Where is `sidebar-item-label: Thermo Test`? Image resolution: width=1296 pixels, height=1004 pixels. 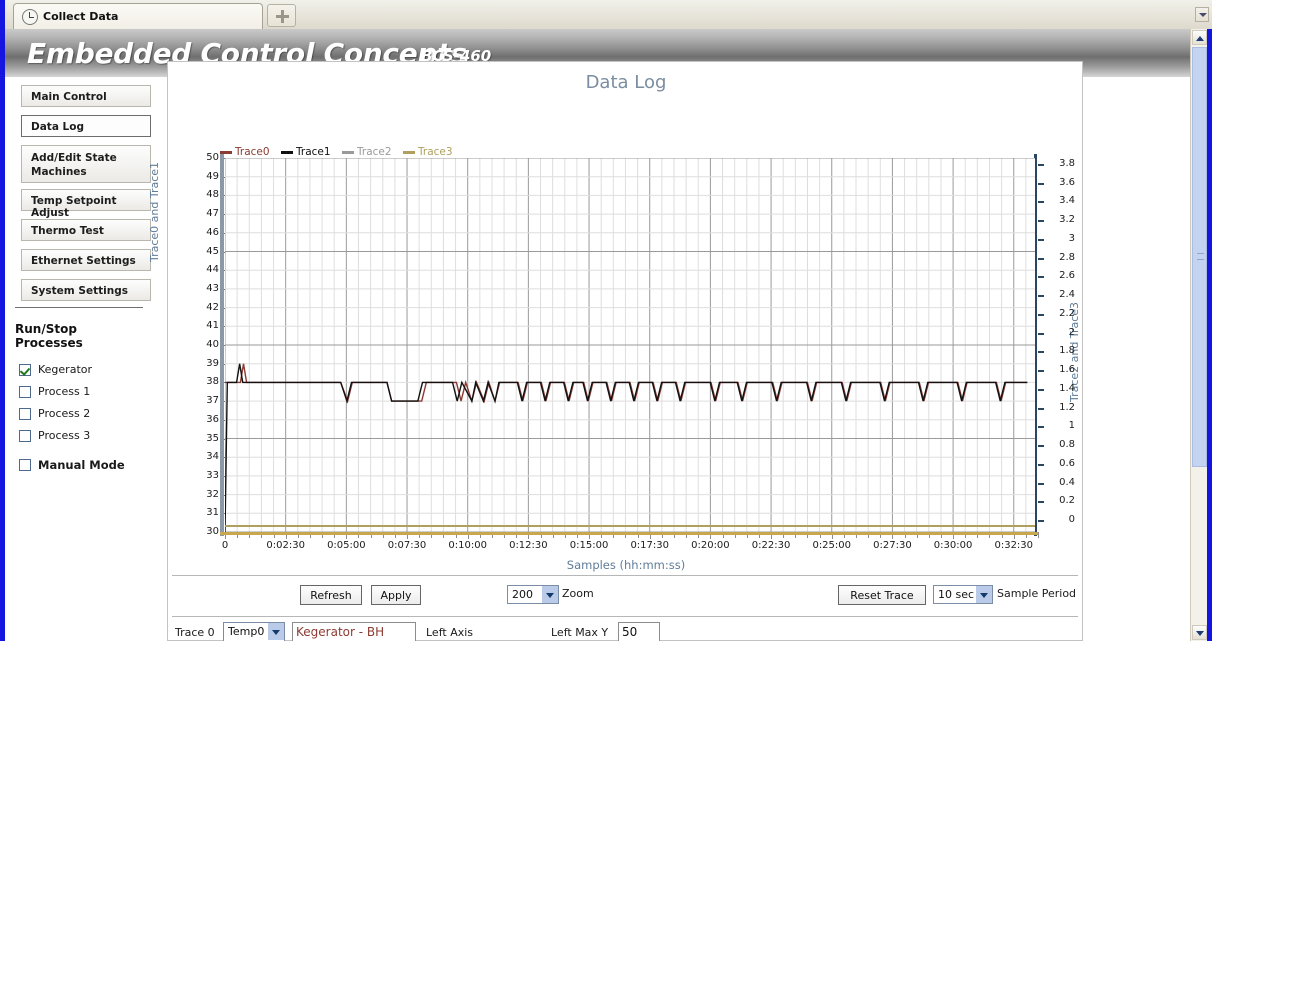
sidebar-item-label: Thermo Test is located at coordinates (67, 231).